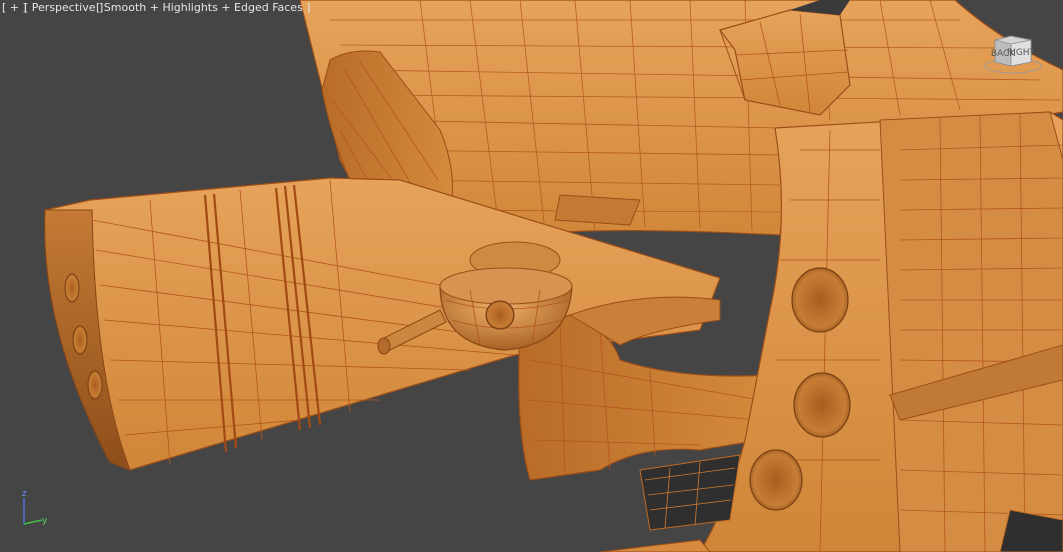 The height and width of the screenshot is (552, 1063). What do you see at coordinates (33, 522) in the screenshot?
I see `y-axis-line` at bounding box center [33, 522].